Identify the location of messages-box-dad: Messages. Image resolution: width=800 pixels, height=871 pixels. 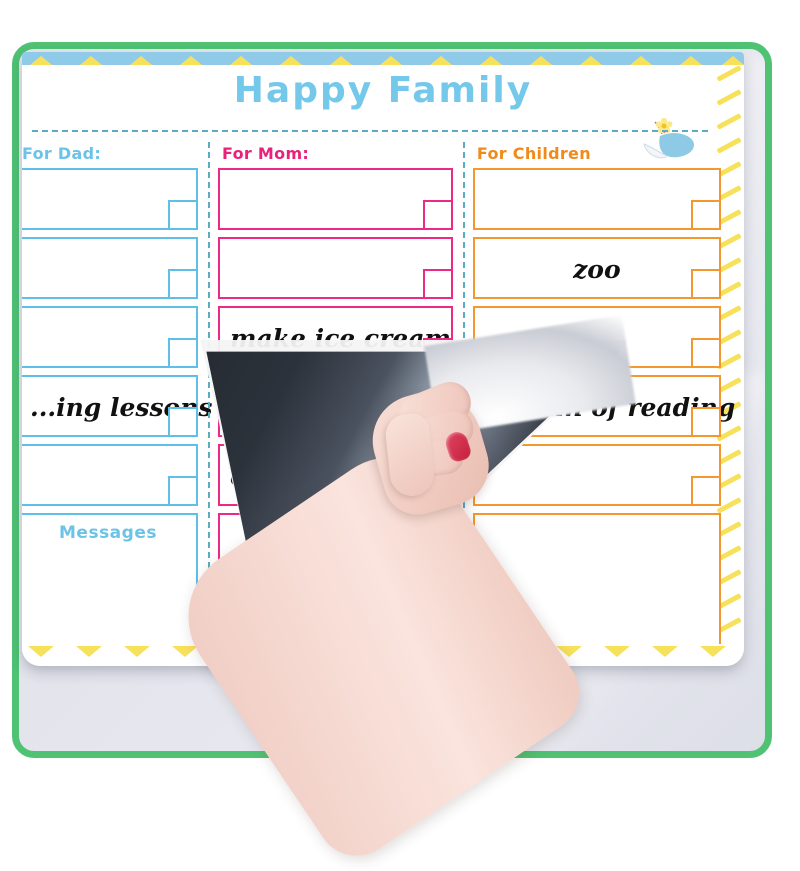
(110, 589).